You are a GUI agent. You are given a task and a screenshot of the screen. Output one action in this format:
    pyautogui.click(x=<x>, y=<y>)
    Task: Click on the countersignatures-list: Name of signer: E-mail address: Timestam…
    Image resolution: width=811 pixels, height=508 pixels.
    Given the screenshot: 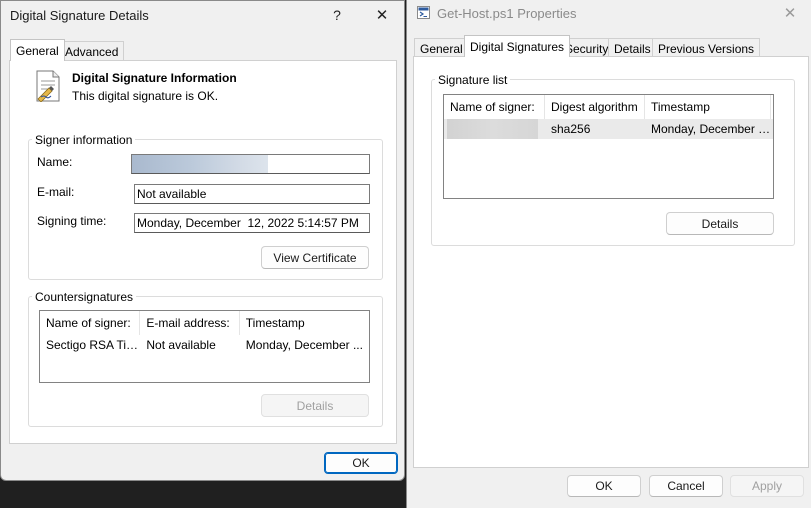 What is the action you would take?
    pyautogui.click(x=204, y=346)
    